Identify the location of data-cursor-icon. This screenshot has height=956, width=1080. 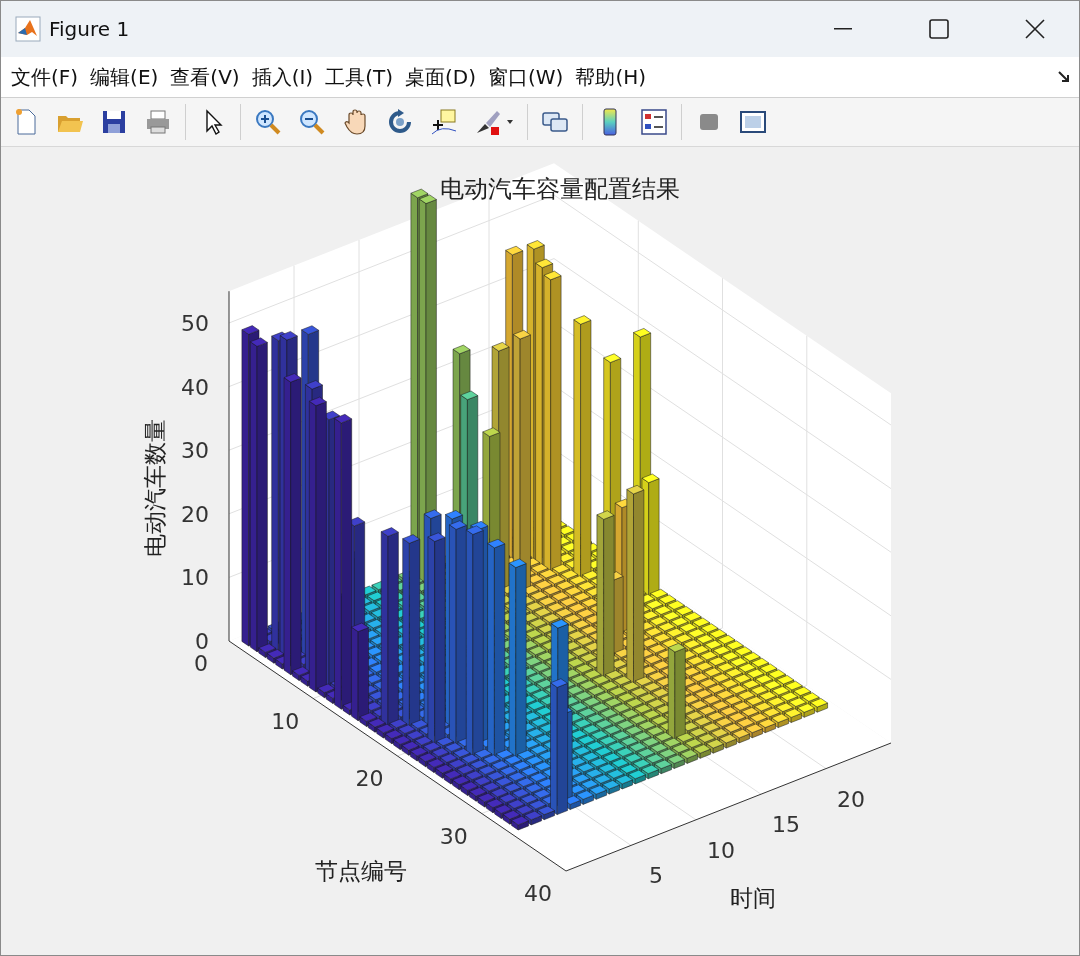
(444, 122).